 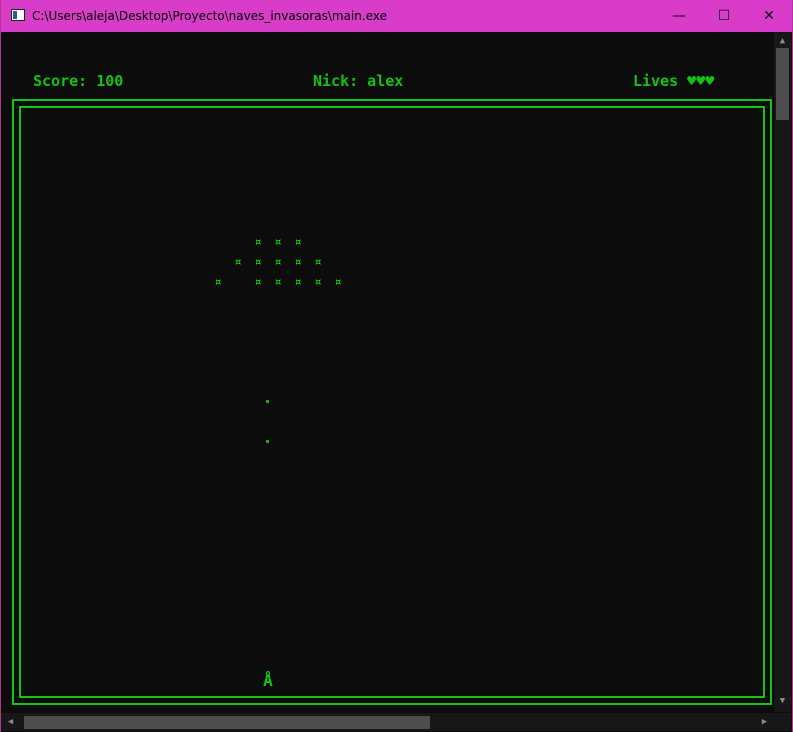 What do you see at coordinates (782, 372) in the screenshot?
I see `vertical-scrollbar: ▲ ▼` at bounding box center [782, 372].